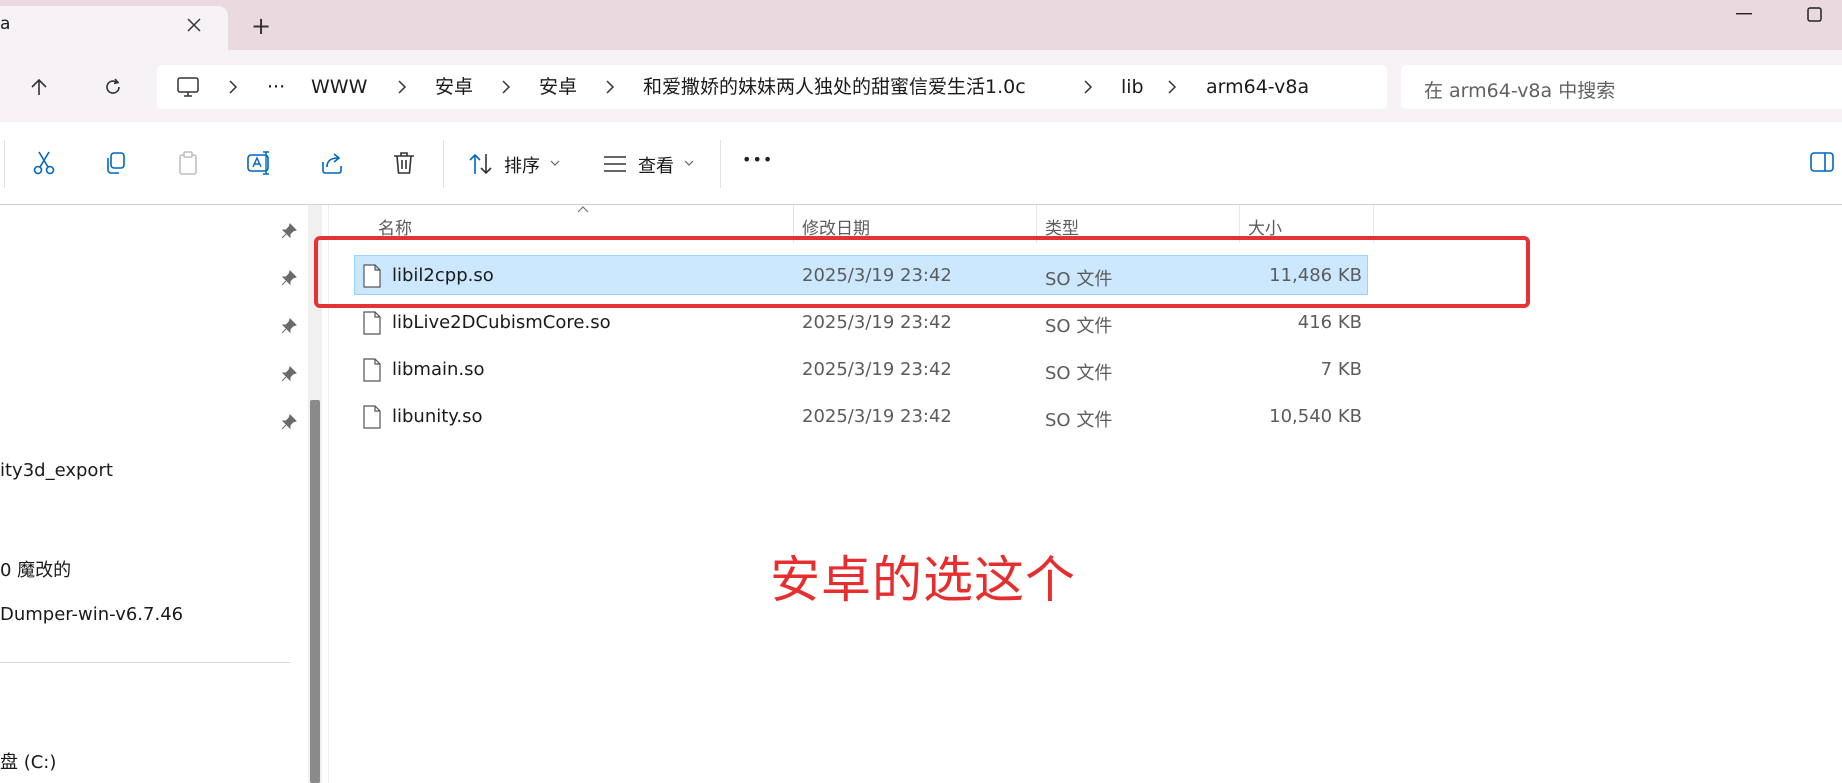 The width and height of the screenshot is (1842, 783). What do you see at coordinates (150, 494) in the screenshot?
I see `navigation-pane` at bounding box center [150, 494].